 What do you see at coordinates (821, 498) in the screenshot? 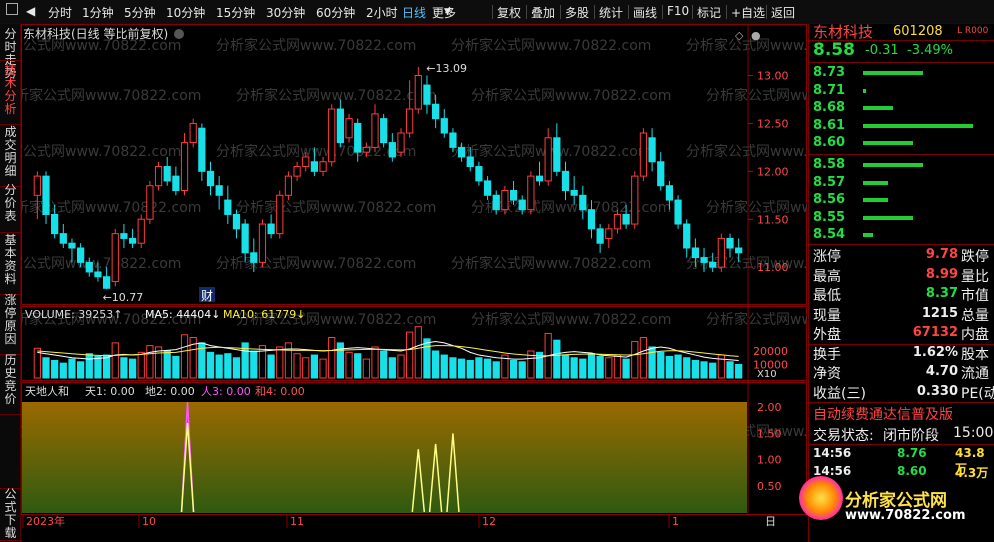
I see `logo-star-icon` at bounding box center [821, 498].